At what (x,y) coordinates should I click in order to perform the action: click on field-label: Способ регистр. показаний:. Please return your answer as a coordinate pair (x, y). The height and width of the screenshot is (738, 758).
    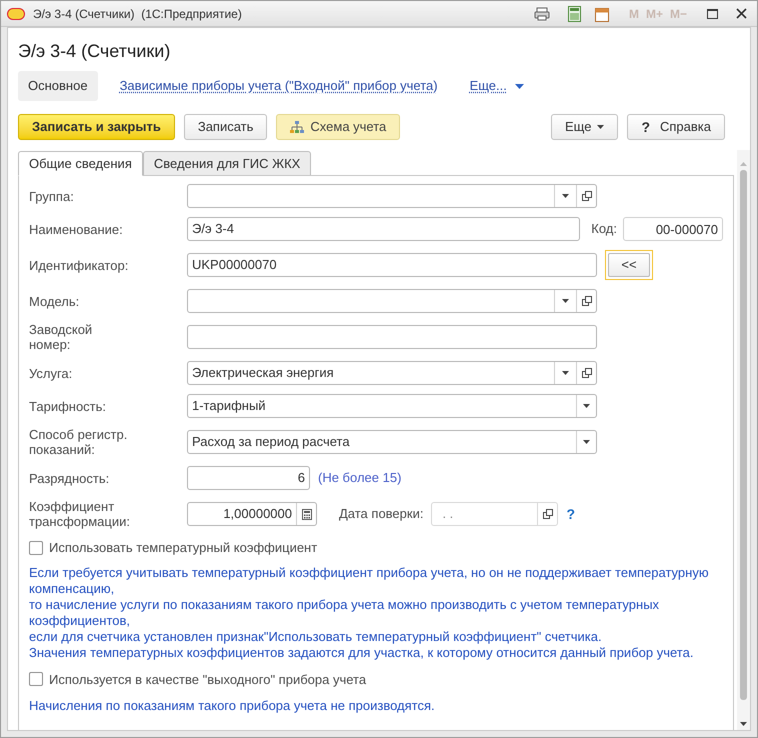
    Looking at the image, I should click on (78, 442).